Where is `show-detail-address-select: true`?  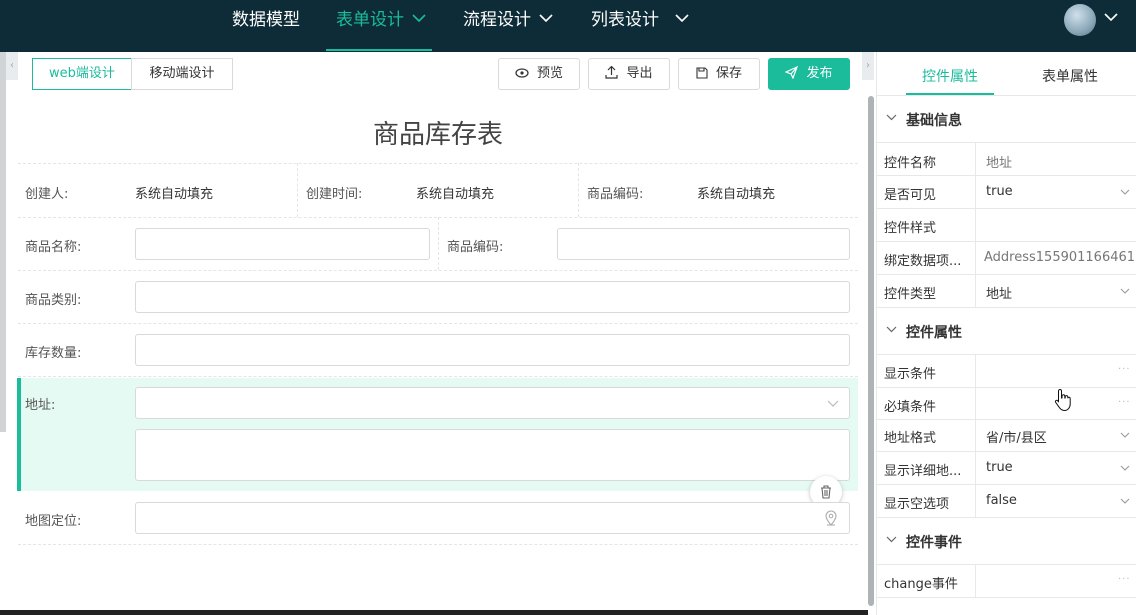
show-detail-address-select: true is located at coordinates (1060, 467).